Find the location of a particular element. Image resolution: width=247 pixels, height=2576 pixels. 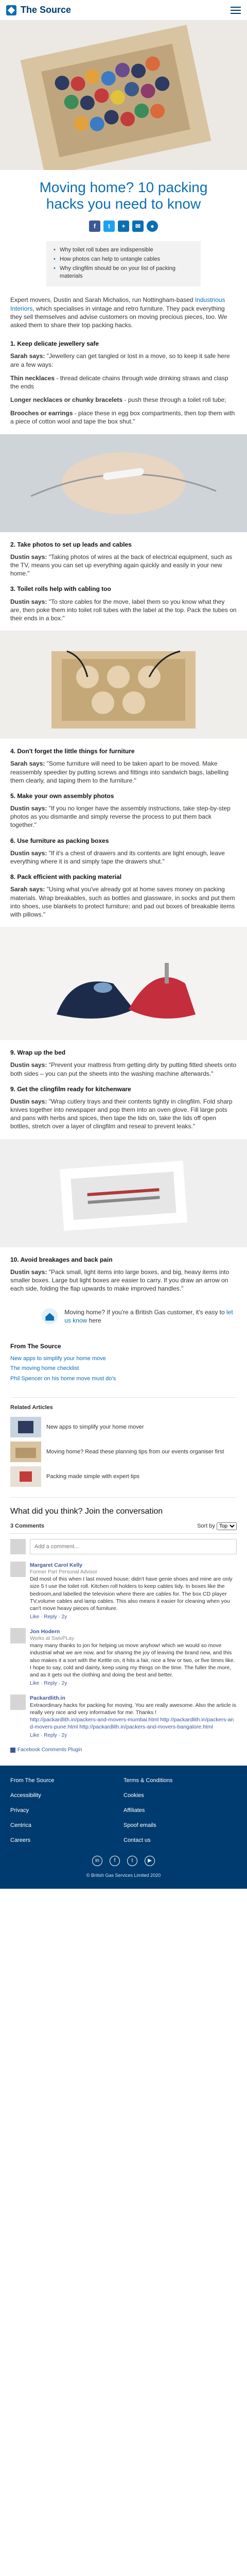

section-heading: Related Articles is located at coordinates (31, 1407).